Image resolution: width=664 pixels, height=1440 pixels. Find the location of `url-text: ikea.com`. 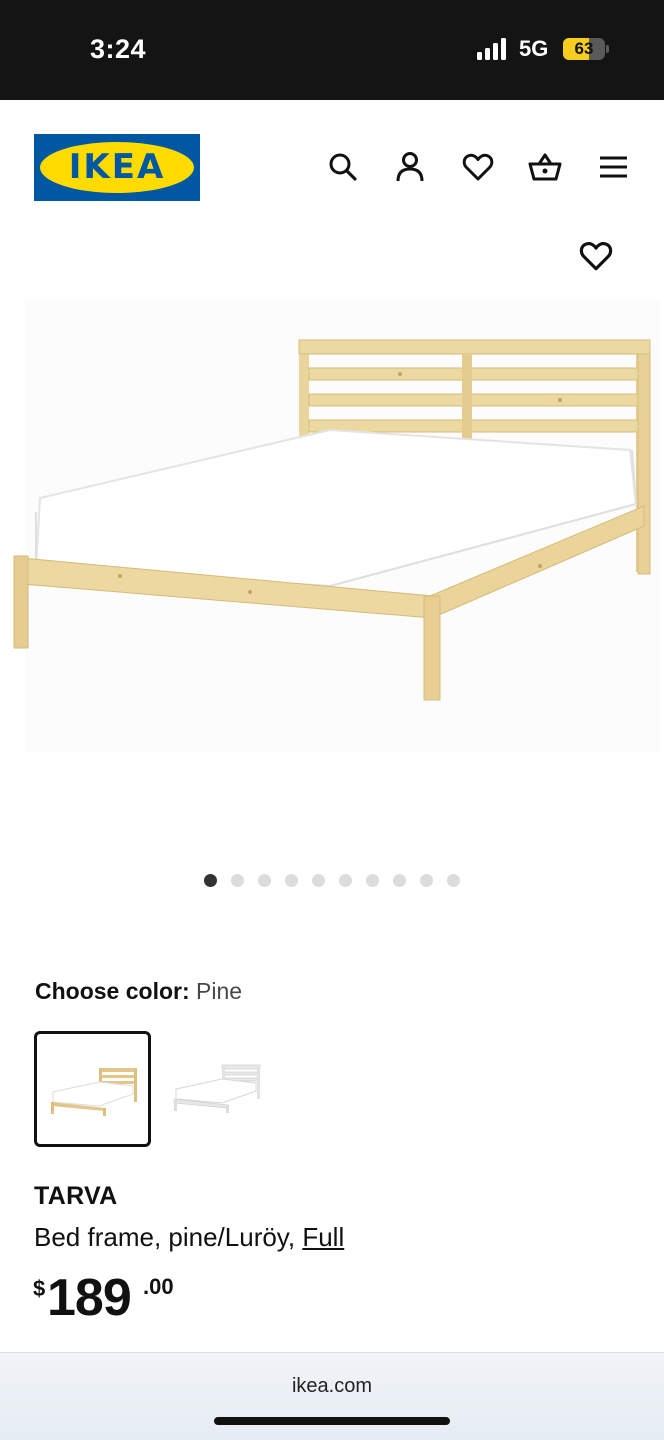

url-text: ikea.com is located at coordinates (332, 1386).